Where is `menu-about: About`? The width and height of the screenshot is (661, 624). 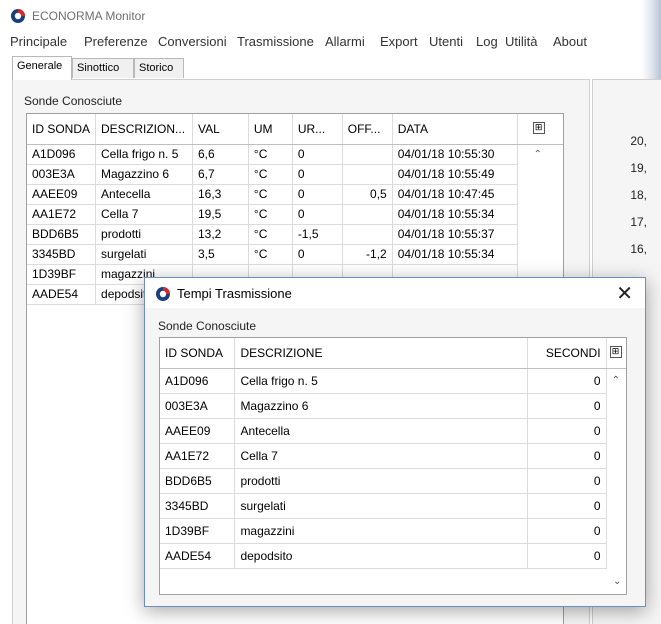 menu-about: About is located at coordinates (570, 41).